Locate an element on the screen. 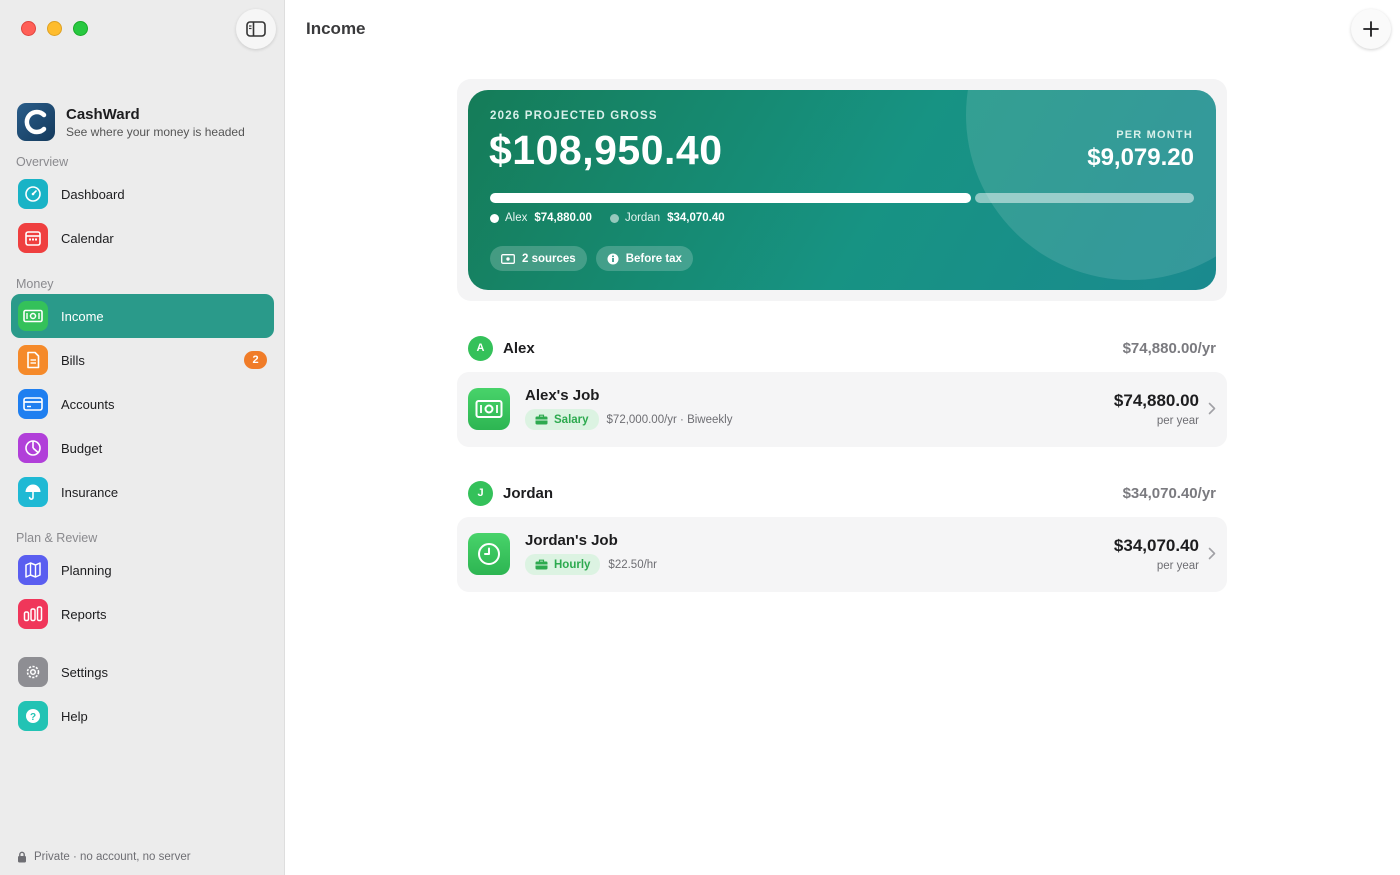 This screenshot has width=1400, height=875. card-icon is located at coordinates (33, 404).